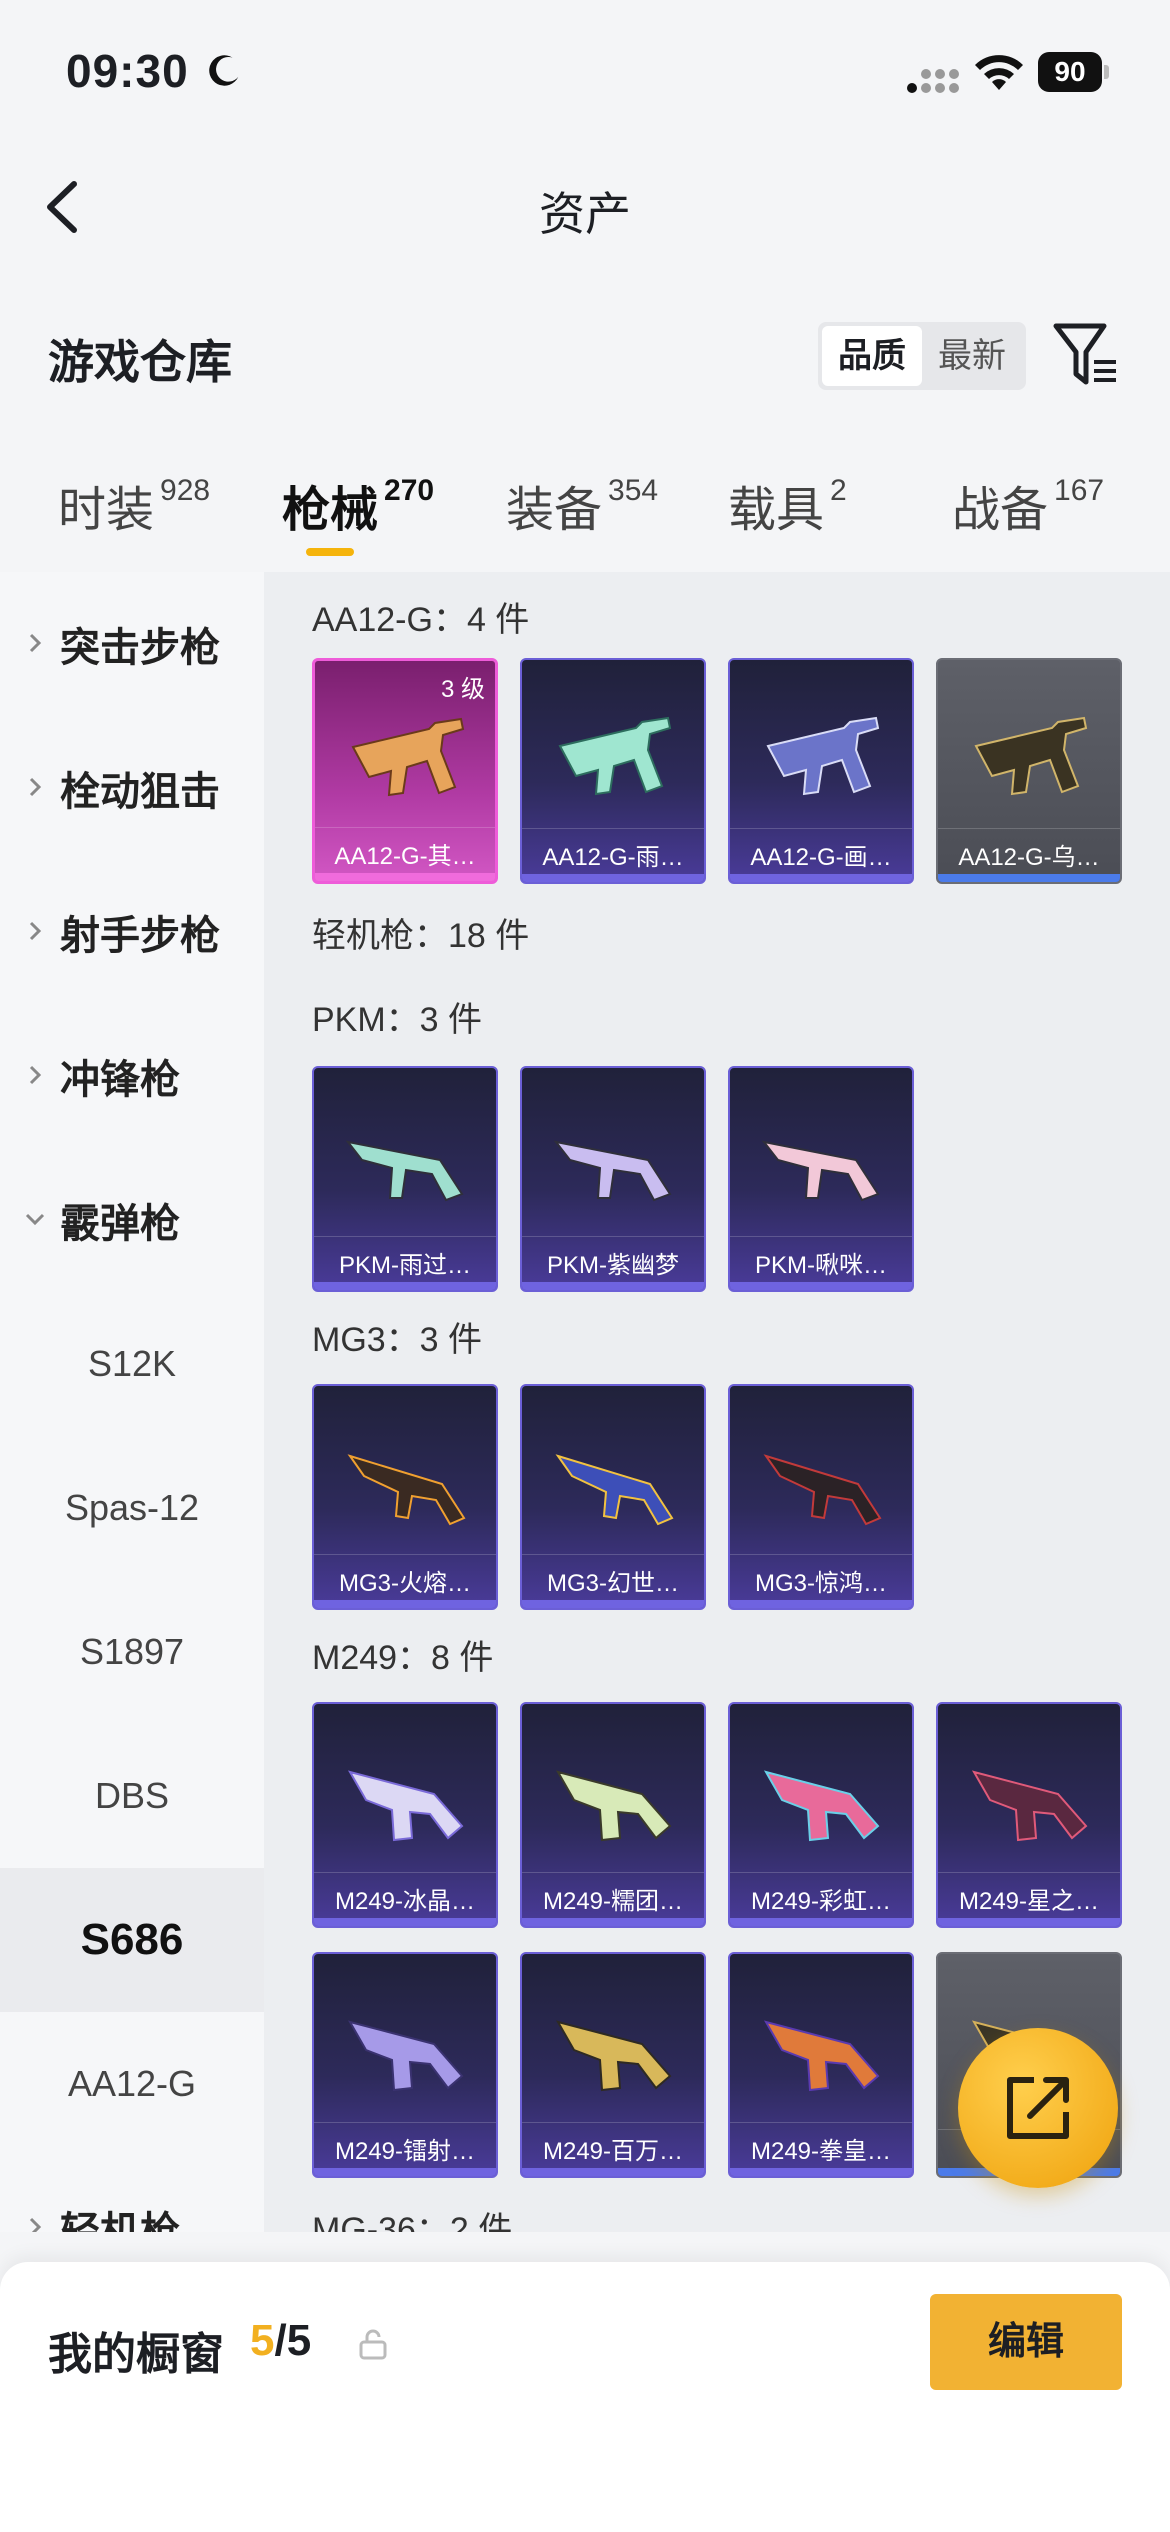 The width and height of the screenshot is (1170, 2532). What do you see at coordinates (330, 510) in the screenshot?
I see `tab-label: 枪械` at bounding box center [330, 510].